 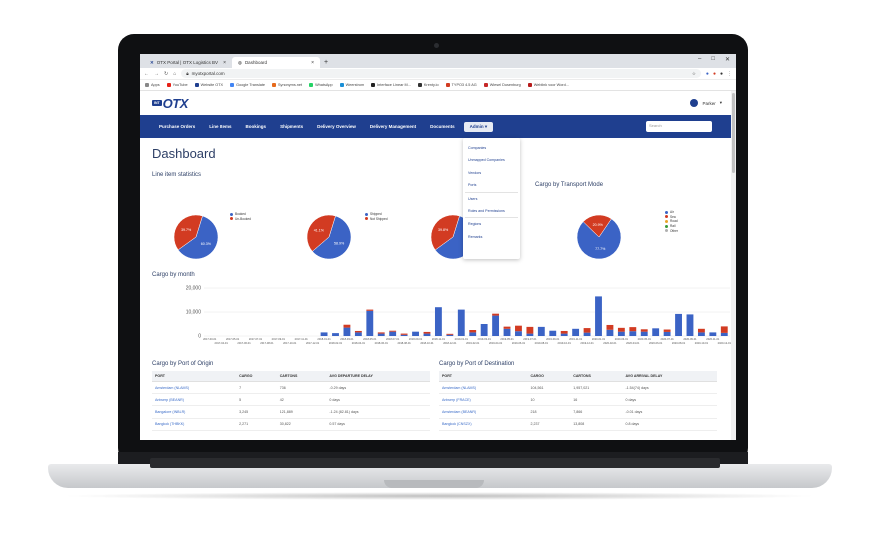 What do you see at coordinates (483, 400) in the screenshot?
I see `port-link: Antwerp (FRACE)` at bounding box center [483, 400].